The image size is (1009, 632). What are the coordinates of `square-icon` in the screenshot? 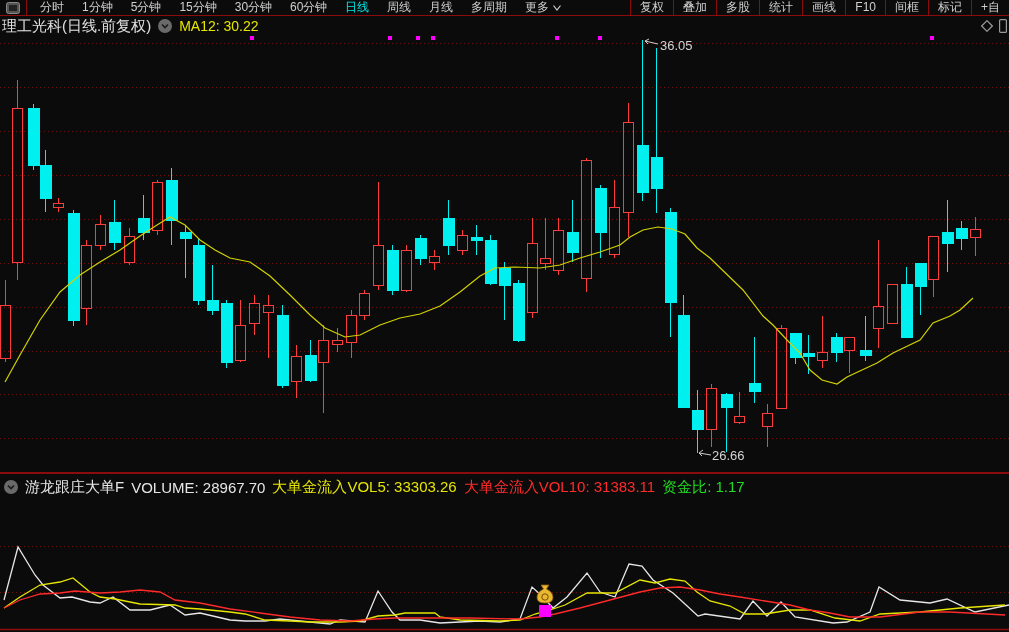 It's located at (1003, 26).